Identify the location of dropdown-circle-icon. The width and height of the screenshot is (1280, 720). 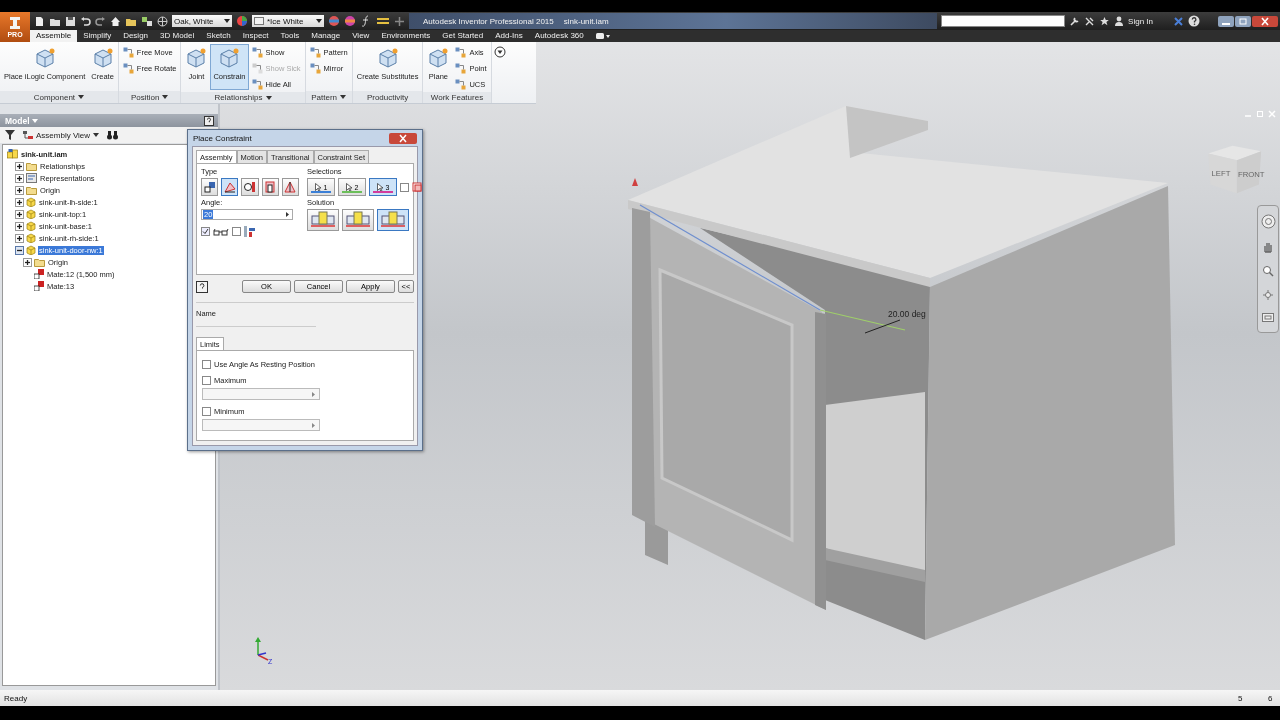
(500, 52).